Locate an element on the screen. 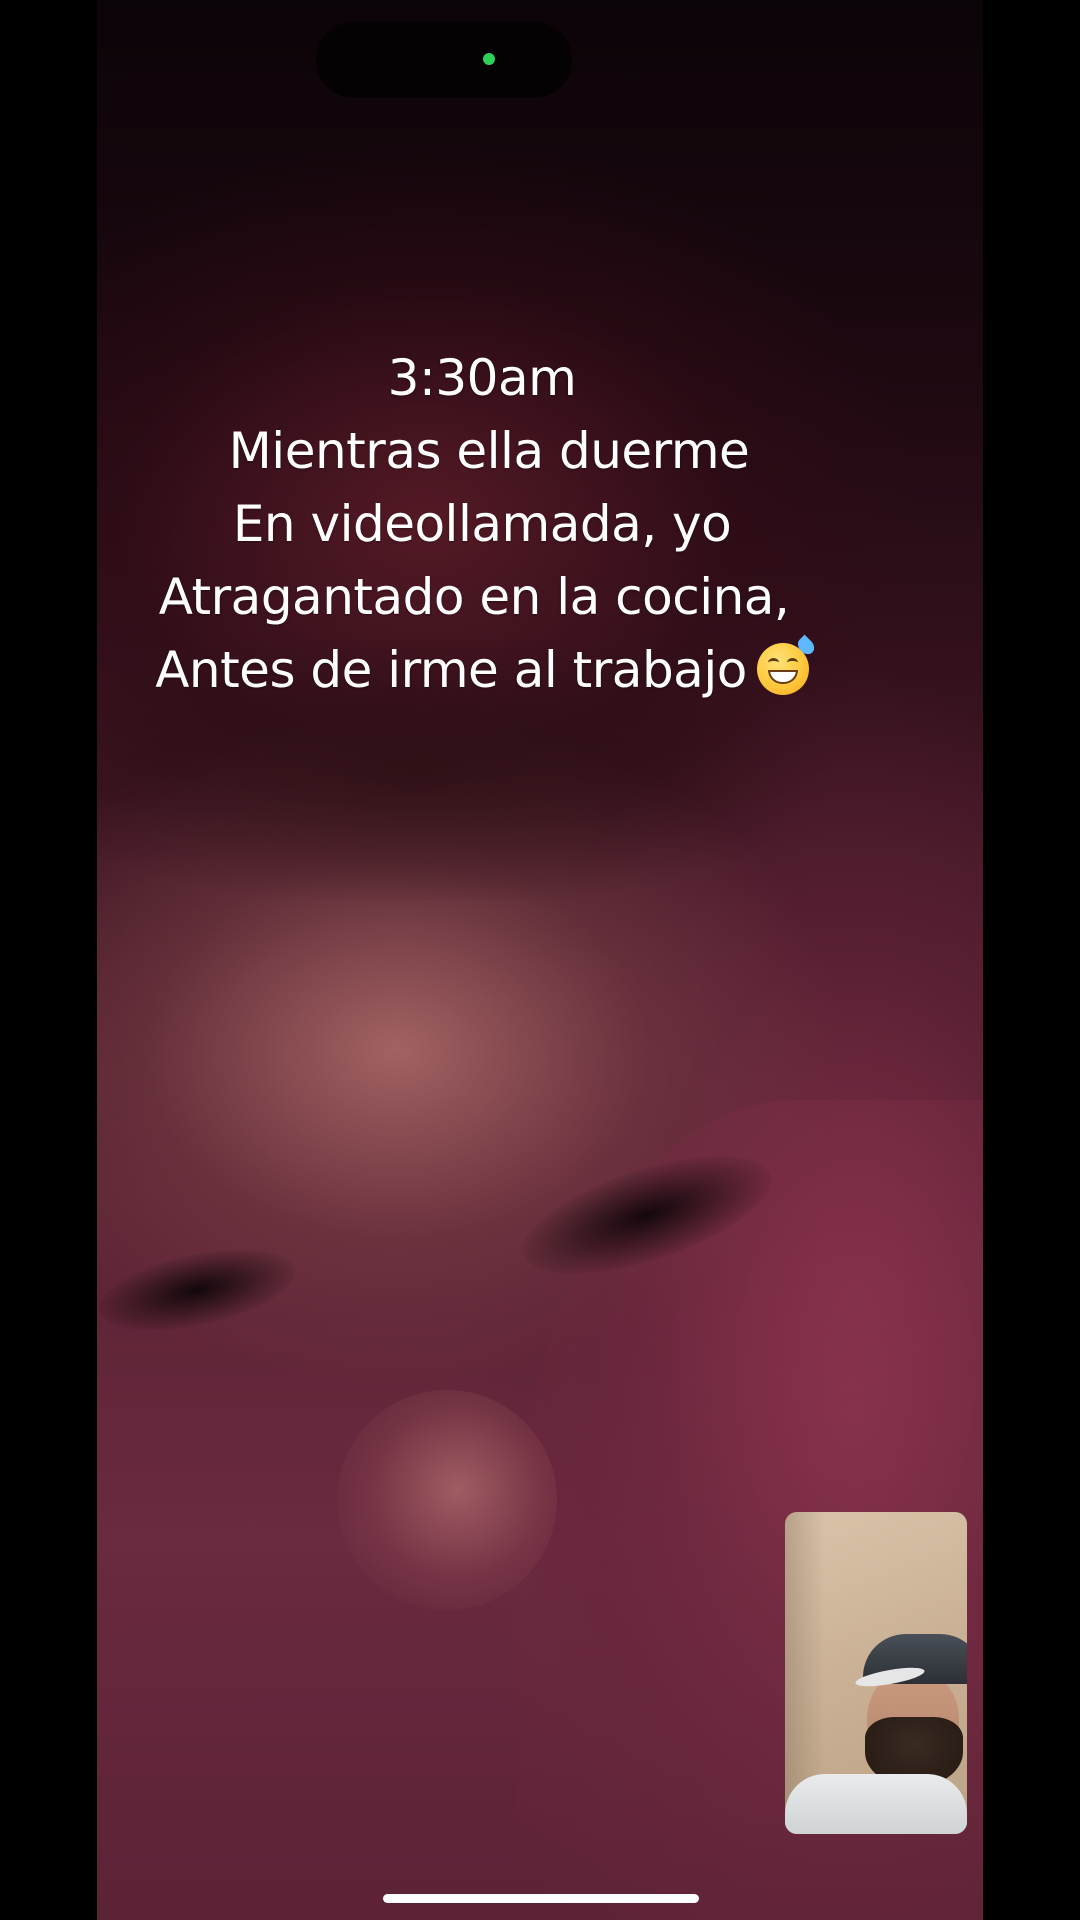 The image size is (1080, 1920). dynamic-island is located at coordinates (444, 60).